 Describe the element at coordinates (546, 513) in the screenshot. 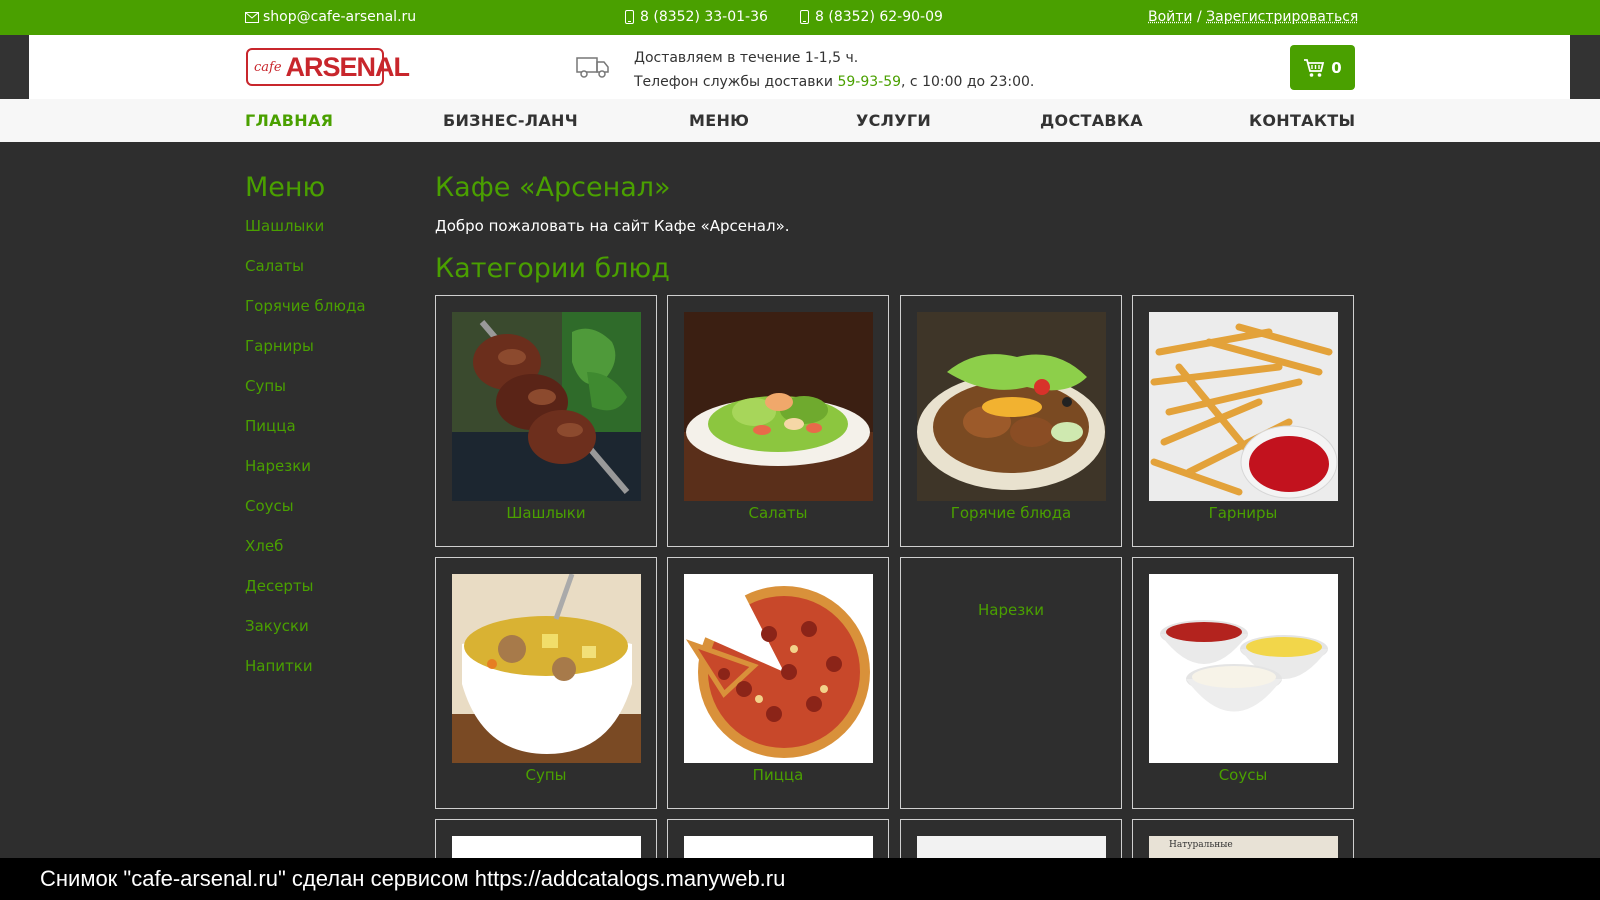

I see `category-label: Шашлыки` at that location.